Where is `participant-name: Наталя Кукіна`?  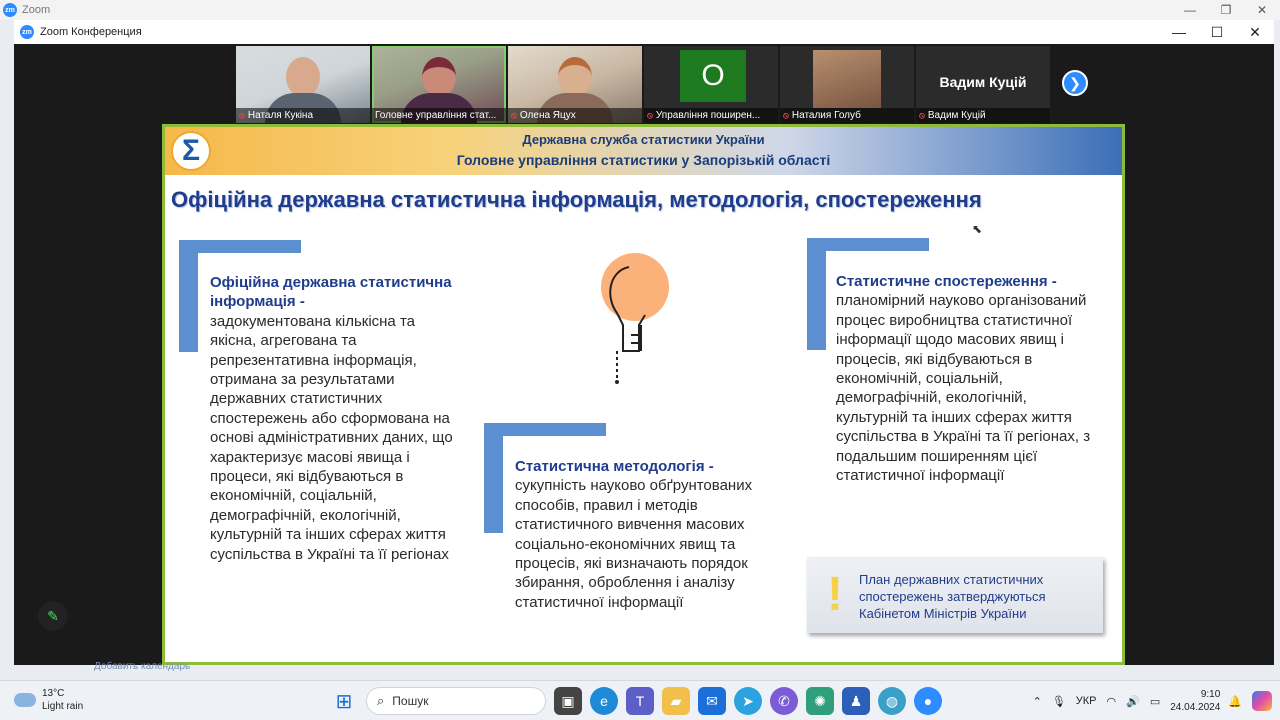
participant-name: Наталя Кукіна is located at coordinates (280, 115).